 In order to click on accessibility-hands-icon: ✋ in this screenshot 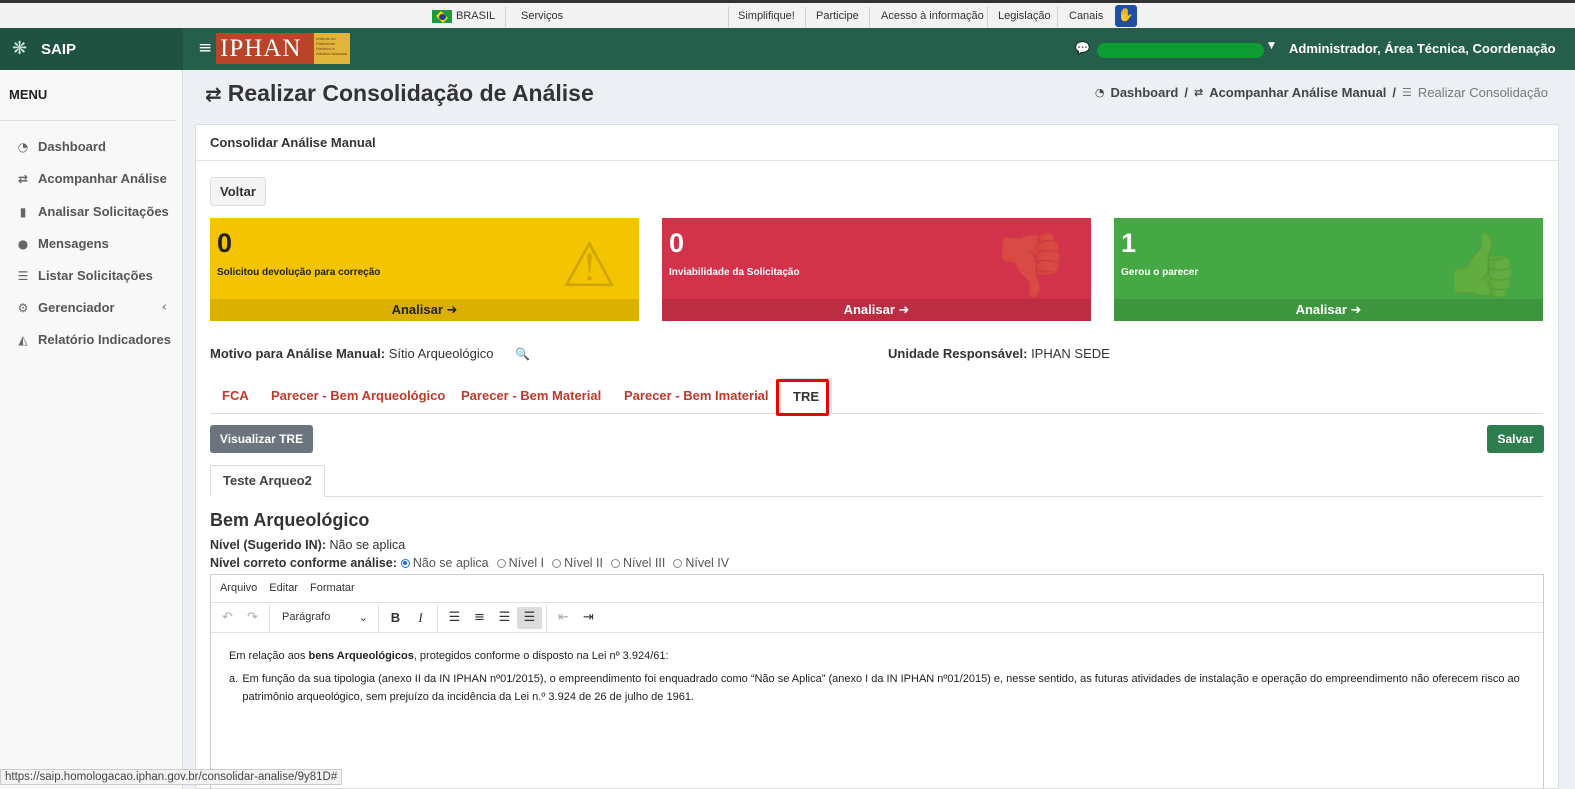, I will do `click(1126, 16)`.